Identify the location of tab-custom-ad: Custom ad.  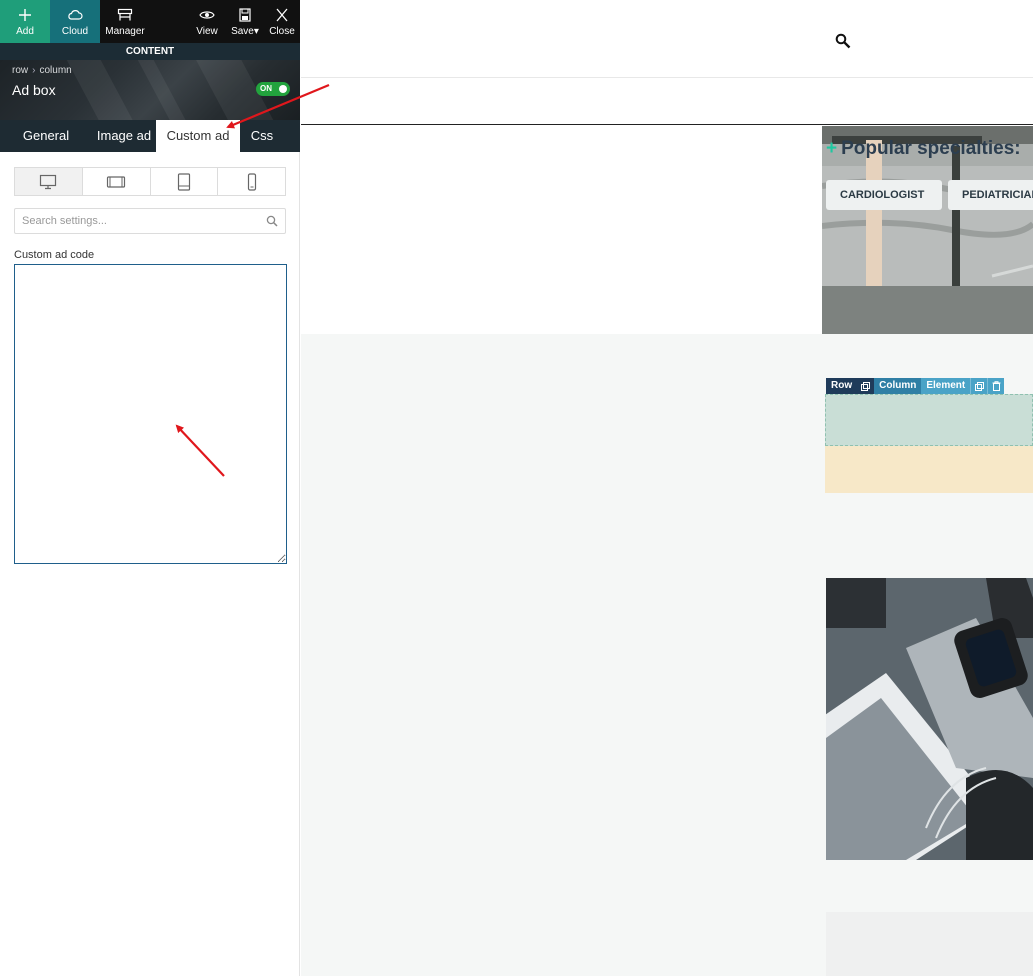
(198, 136).